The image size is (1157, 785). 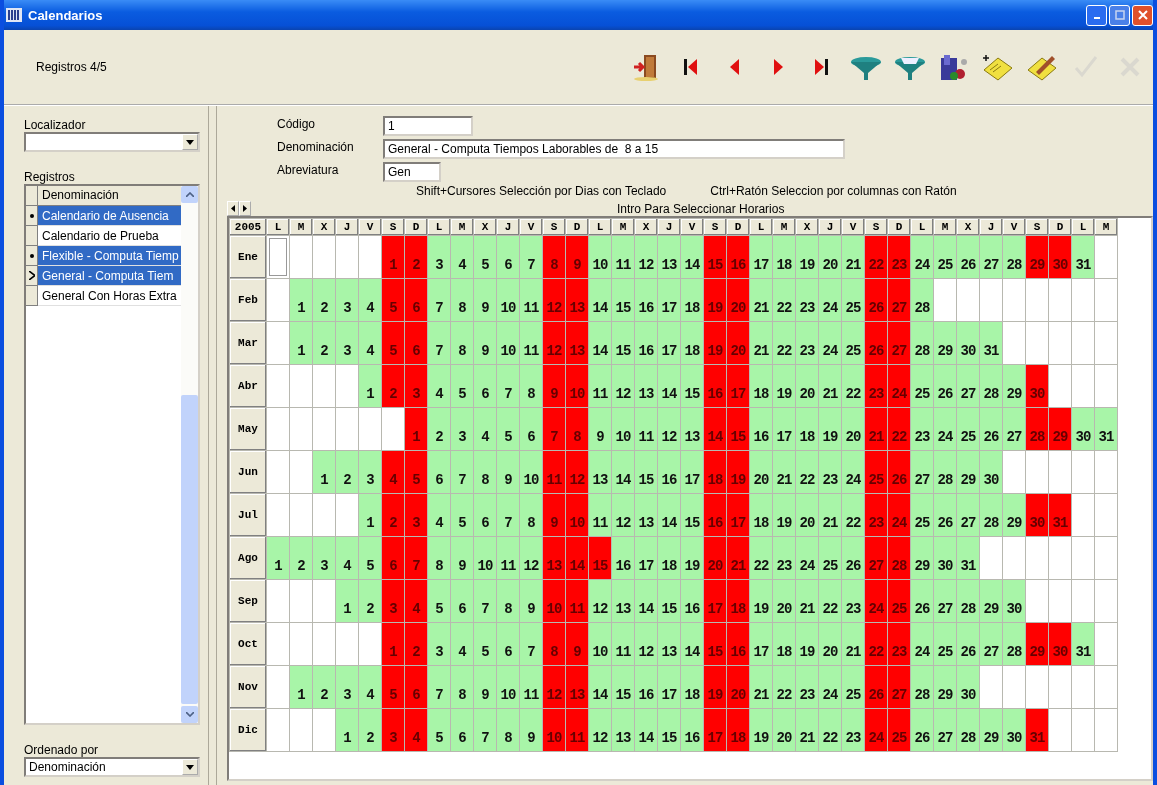 I want to click on field-label: Abreviatura, so click(x=308, y=170).